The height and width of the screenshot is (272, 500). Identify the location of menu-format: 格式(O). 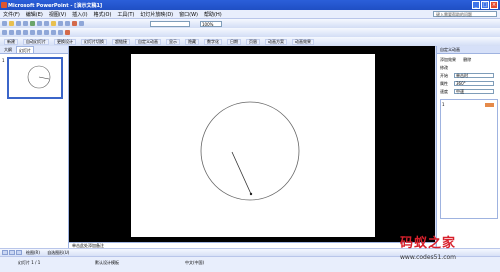
(103, 14).